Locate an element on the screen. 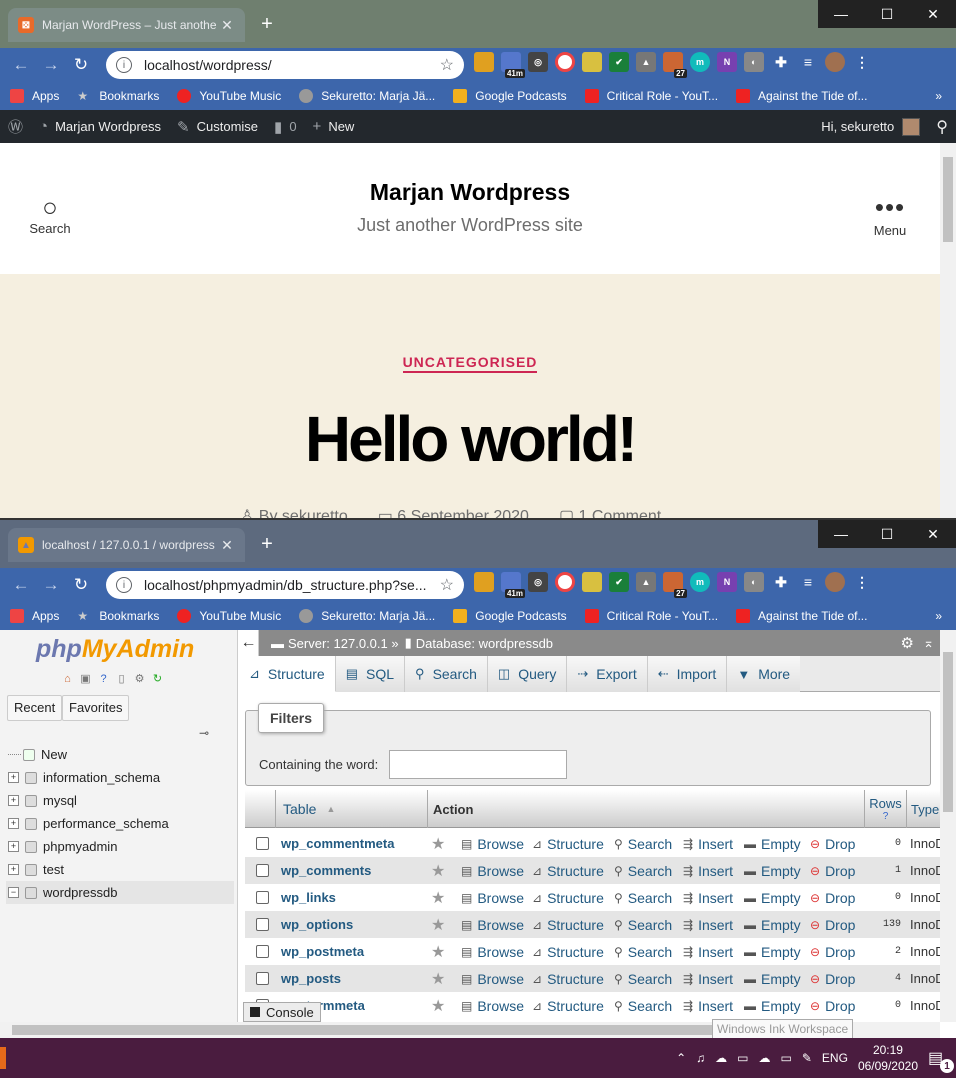  bookmark-google-podcasts: Google Podcasts is located at coordinates (510, 96).